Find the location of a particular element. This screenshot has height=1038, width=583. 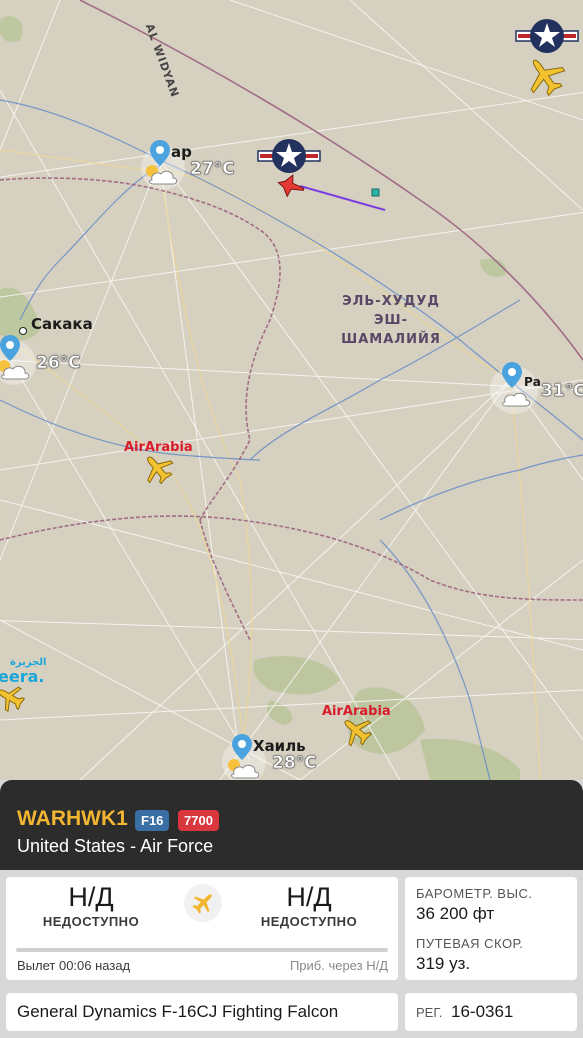

destination-code: Н/Д is located at coordinates (309, 897).